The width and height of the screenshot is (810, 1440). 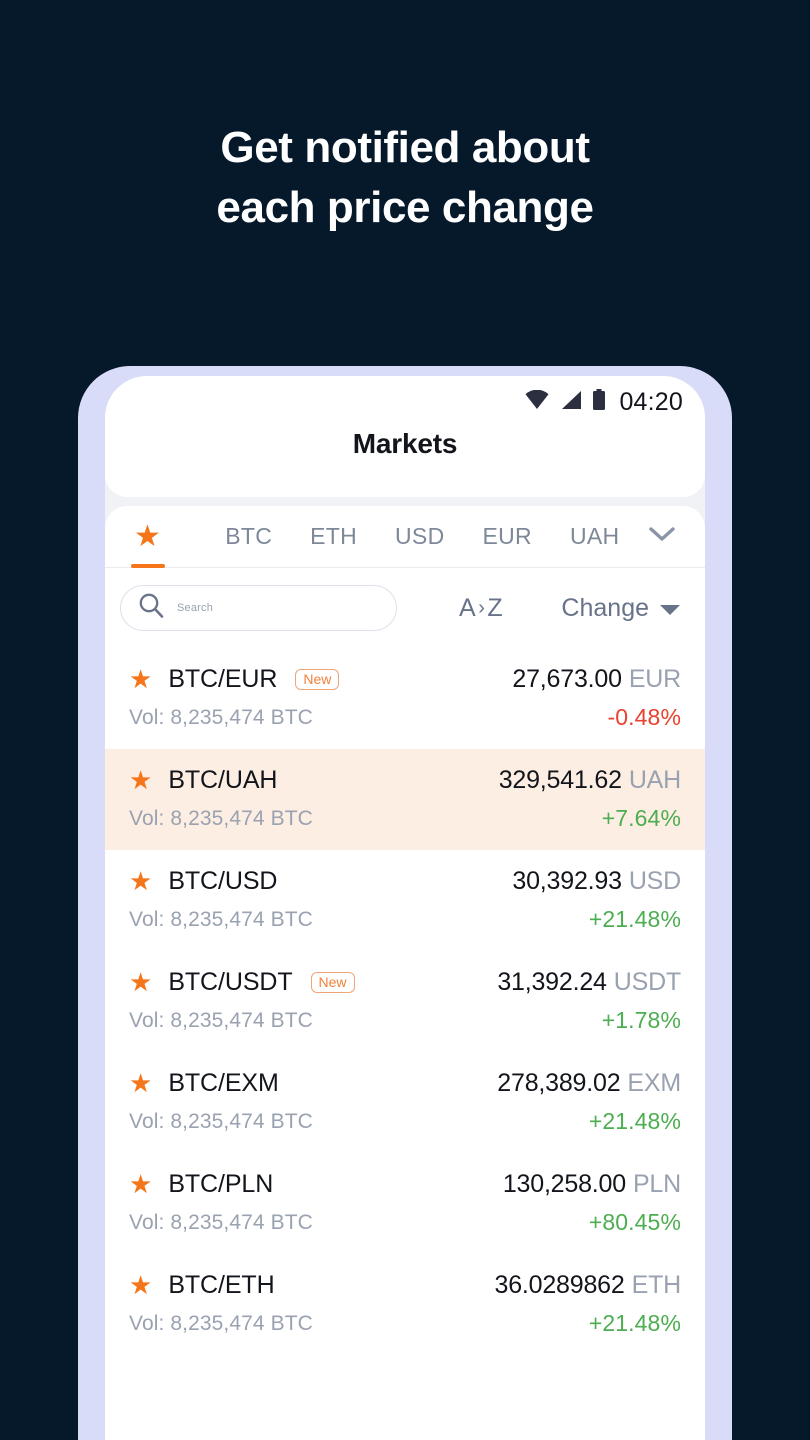 I want to click on sort-alpha-to: Z, so click(x=495, y=607).